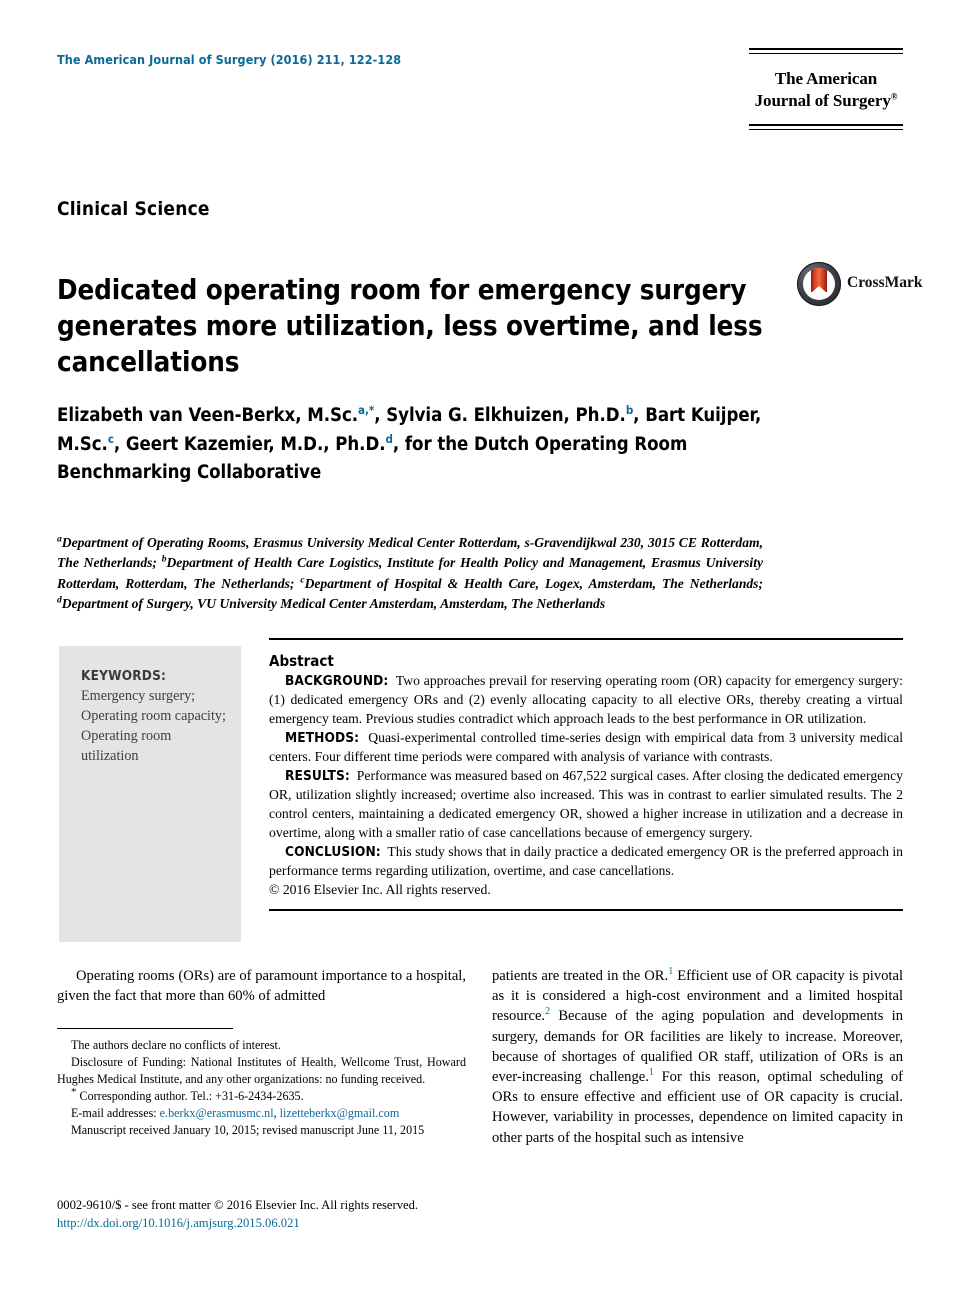 This screenshot has width=960, height=1290. I want to click on abstract-background-label: BACKGROUND:, so click(337, 681).